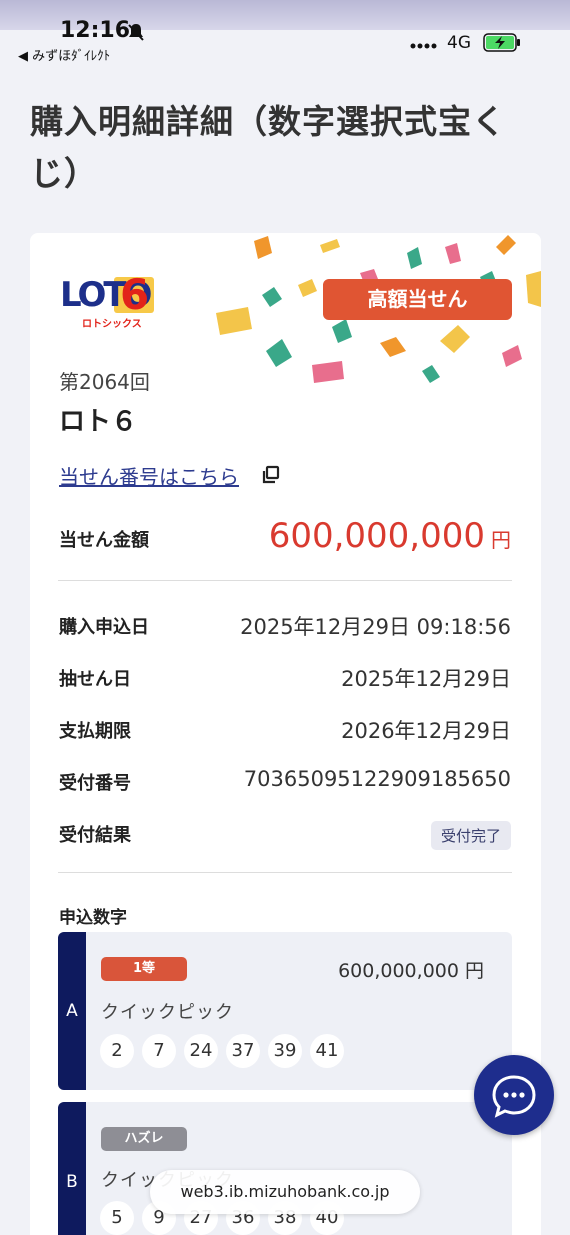 The height and width of the screenshot is (1235, 570). What do you see at coordinates (327, 1051) in the screenshot?
I see `selected-number: 41` at bounding box center [327, 1051].